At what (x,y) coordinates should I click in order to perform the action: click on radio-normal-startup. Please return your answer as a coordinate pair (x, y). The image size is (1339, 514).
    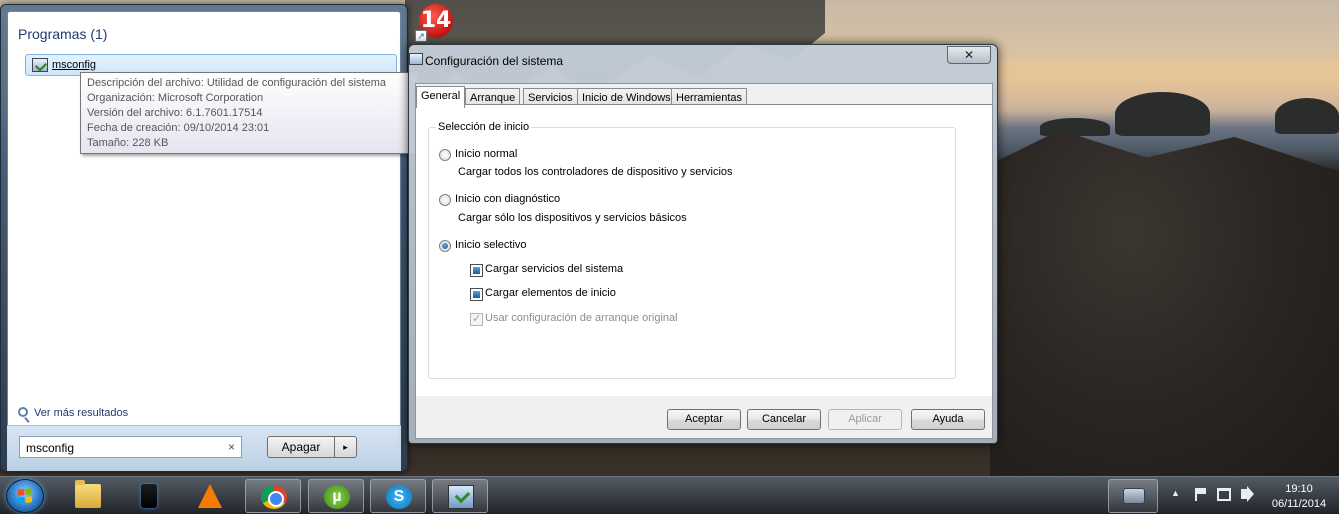
    Looking at the image, I should click on (445, 155).